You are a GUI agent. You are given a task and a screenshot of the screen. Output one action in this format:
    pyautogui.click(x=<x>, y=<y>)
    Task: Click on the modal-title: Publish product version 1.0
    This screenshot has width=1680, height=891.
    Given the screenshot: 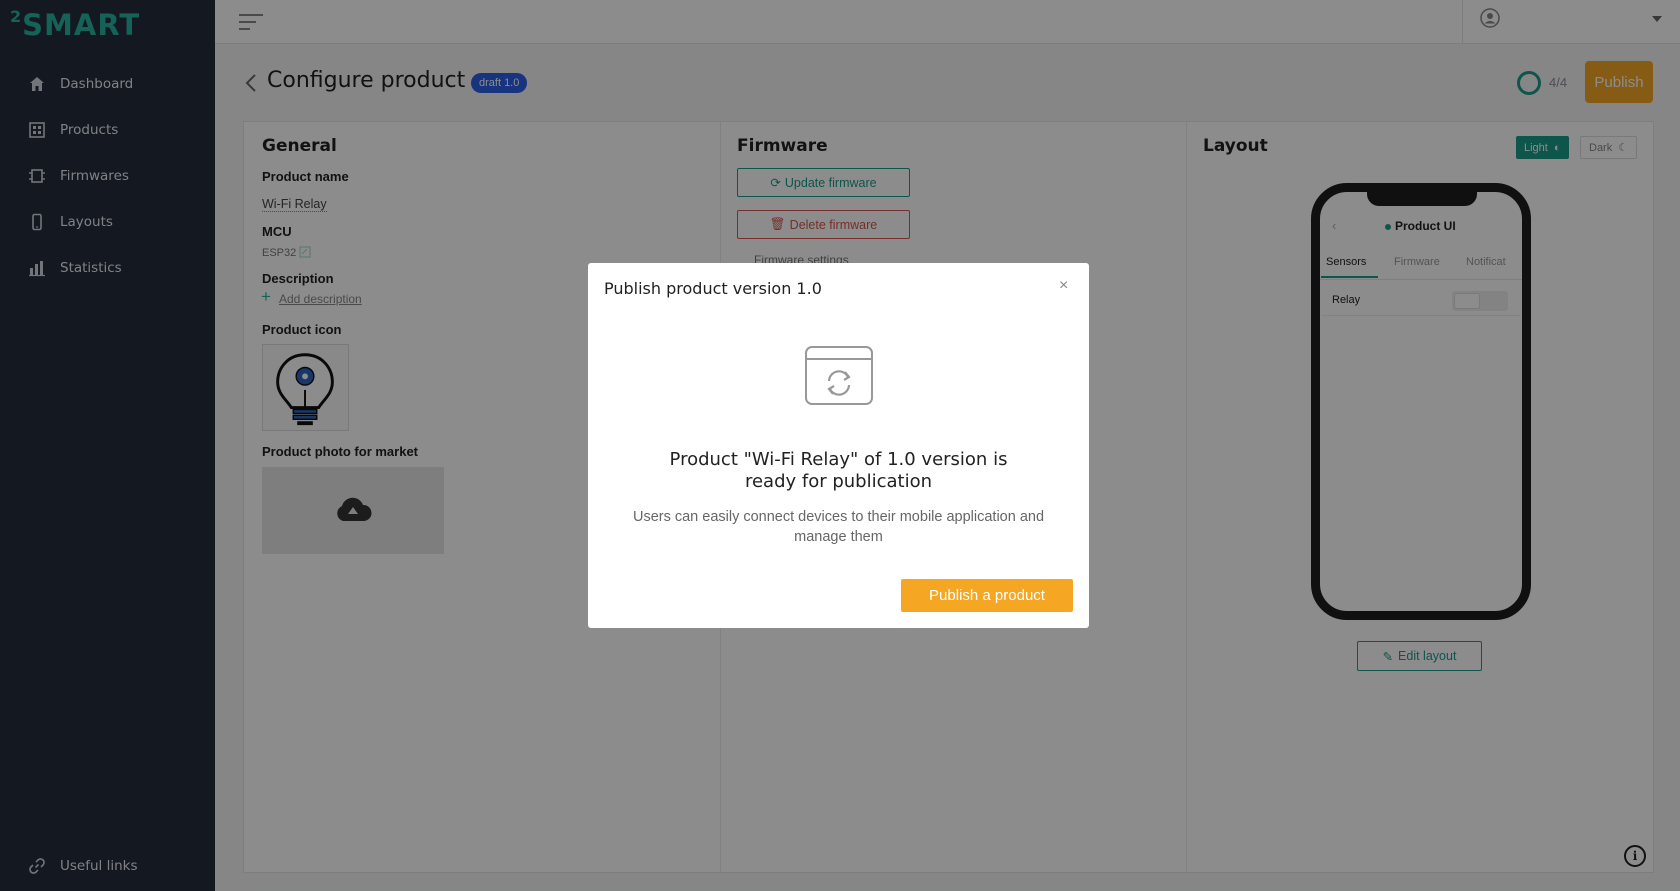 What is the action you would take?
    pyautogui.click(x=713, y=288)
    